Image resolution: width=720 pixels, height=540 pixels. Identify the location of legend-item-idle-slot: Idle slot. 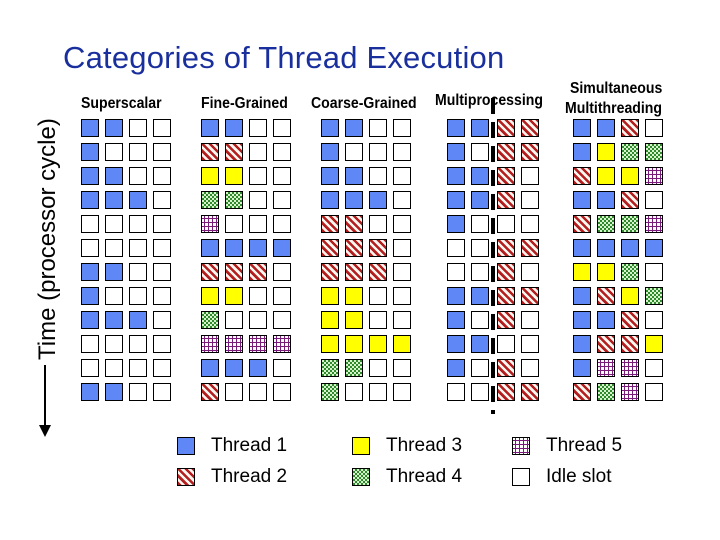
(562, 476).